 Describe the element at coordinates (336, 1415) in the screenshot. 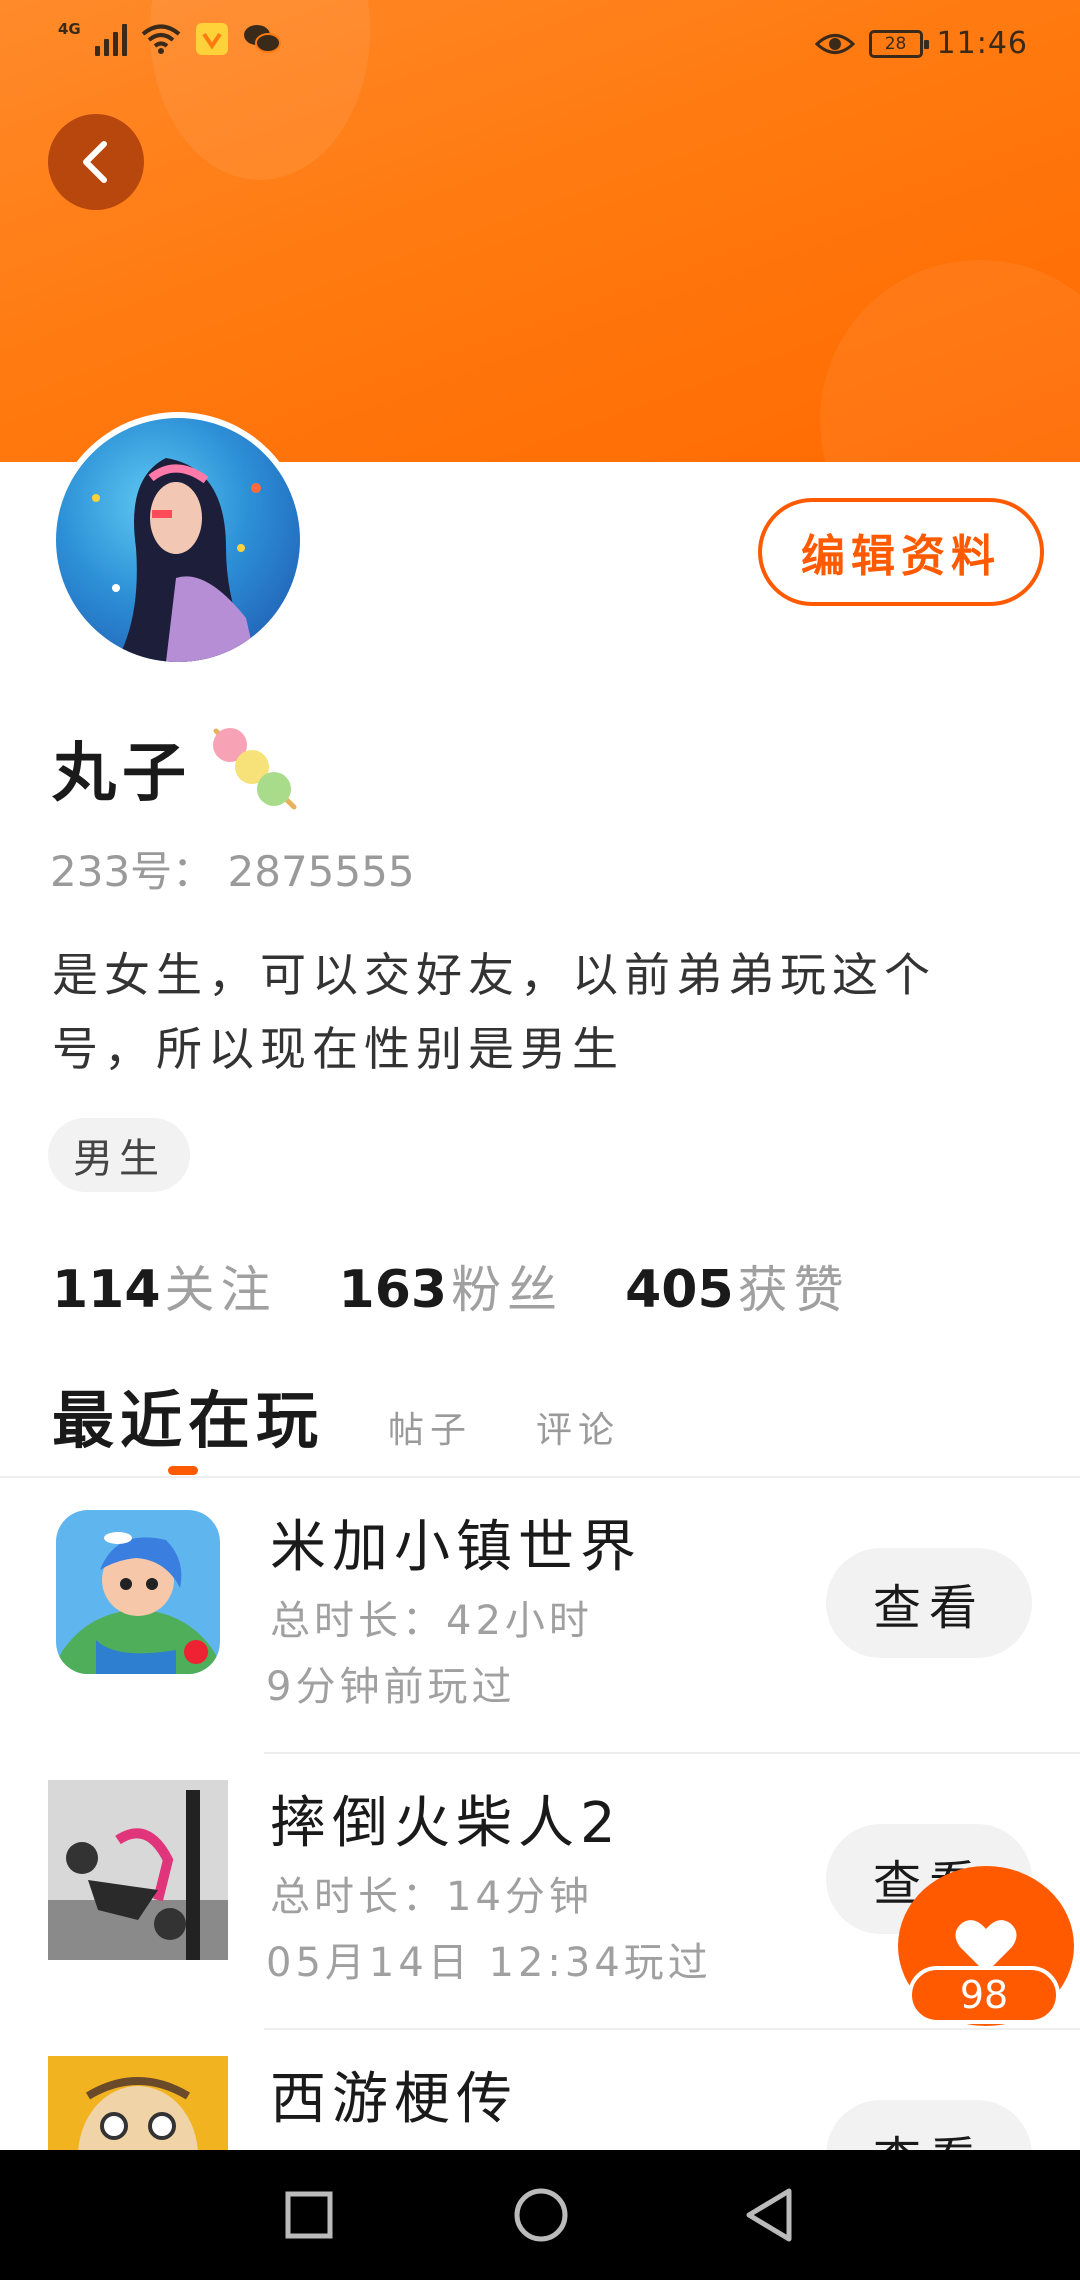

I see `profile-tabs: 最近在玩 帖子 评论` at that location.